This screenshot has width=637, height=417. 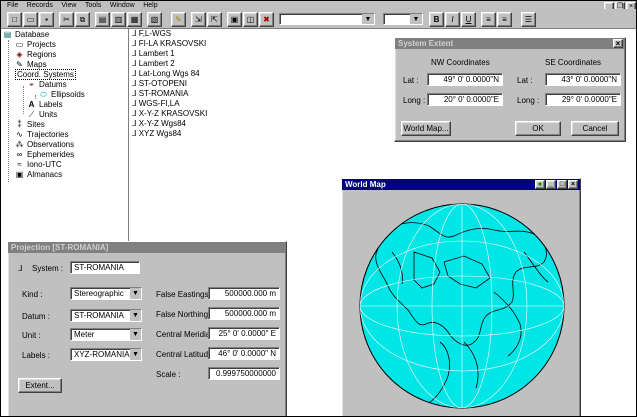 What do you see at coordinates (19, 144) in the screenshot?
I see `observations-icon: ⁂` at bounding box center [19, 144].